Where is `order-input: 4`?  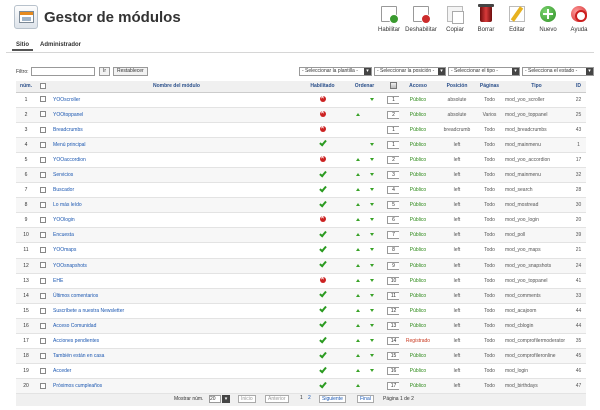
order-input: 4 is located at coordinates (393, 190).